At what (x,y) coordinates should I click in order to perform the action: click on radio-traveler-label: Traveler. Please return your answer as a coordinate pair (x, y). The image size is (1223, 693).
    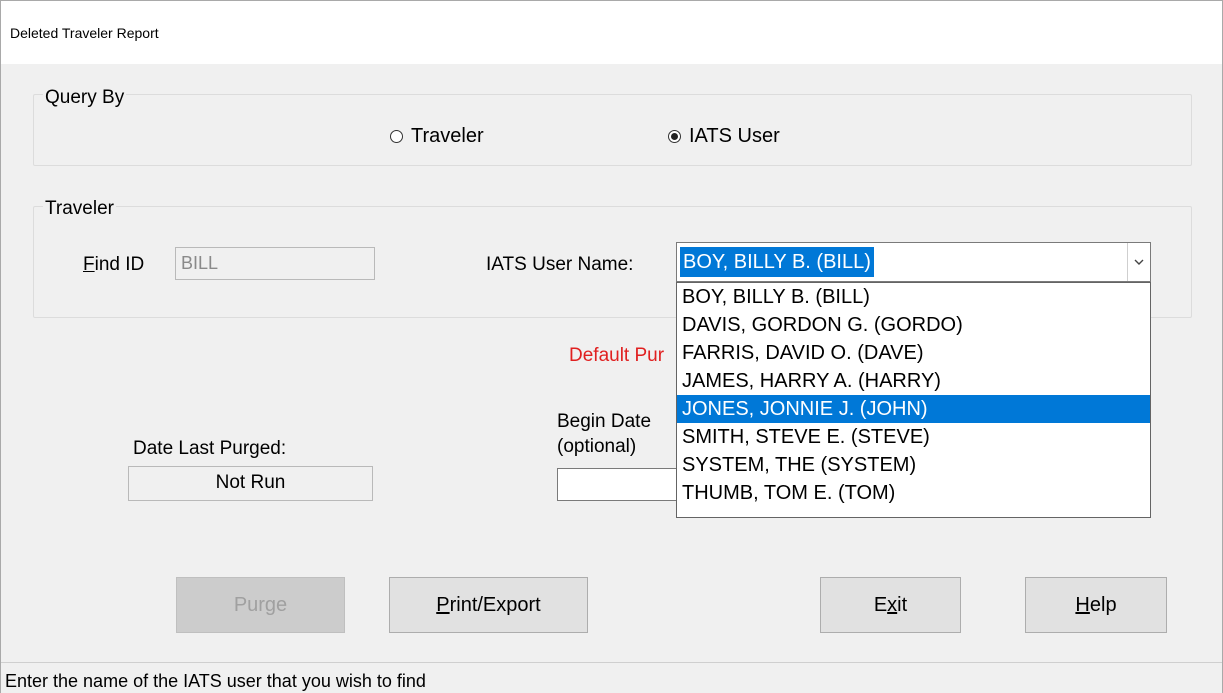
    Looking at the image, I should click on (447, 136).